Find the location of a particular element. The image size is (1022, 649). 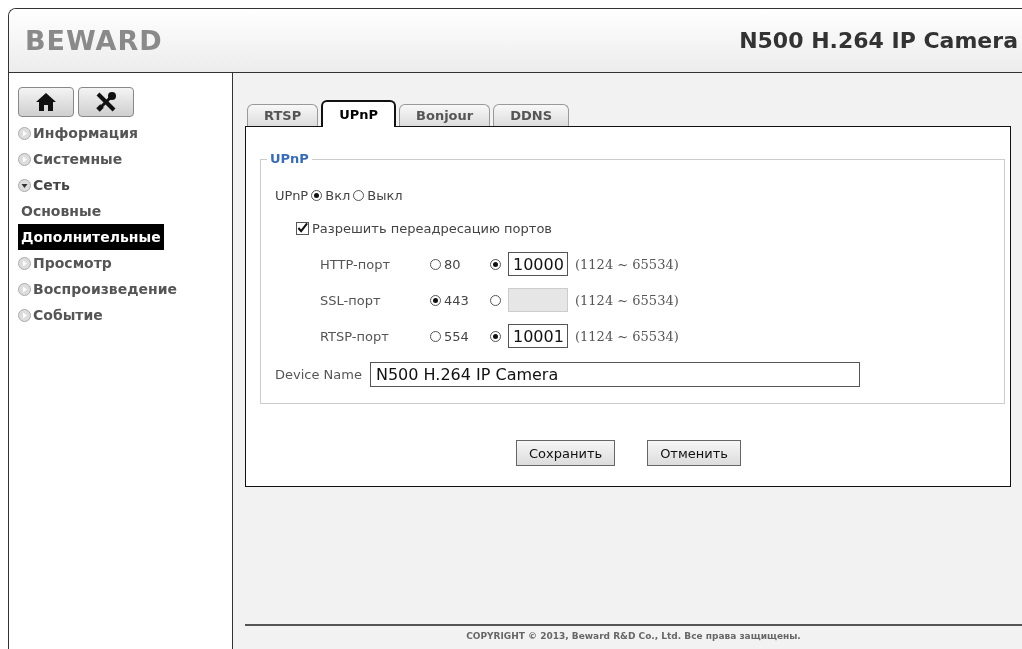

tab: UPnP is located at coordinates (359, 113).